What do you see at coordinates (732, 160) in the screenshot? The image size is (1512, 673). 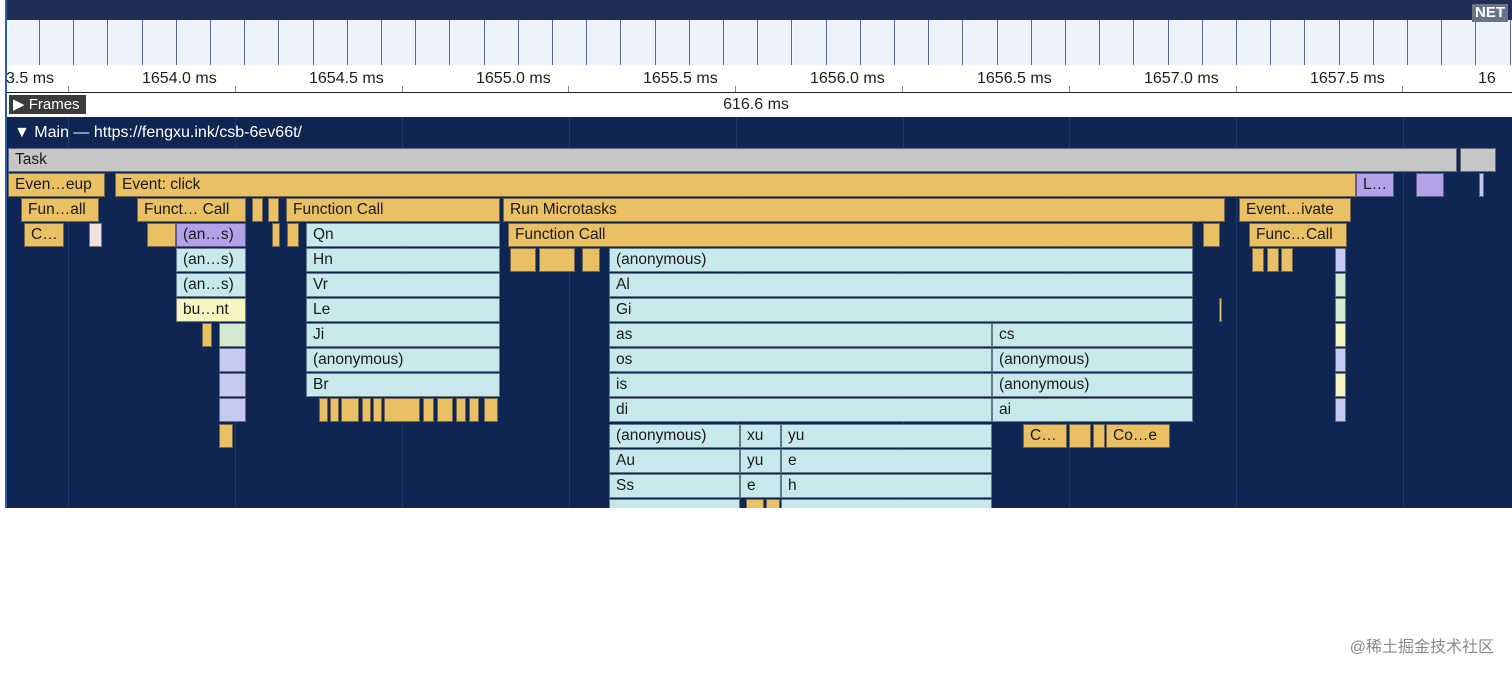 I see `flame-task: Task` at bounding box center [732, 160].